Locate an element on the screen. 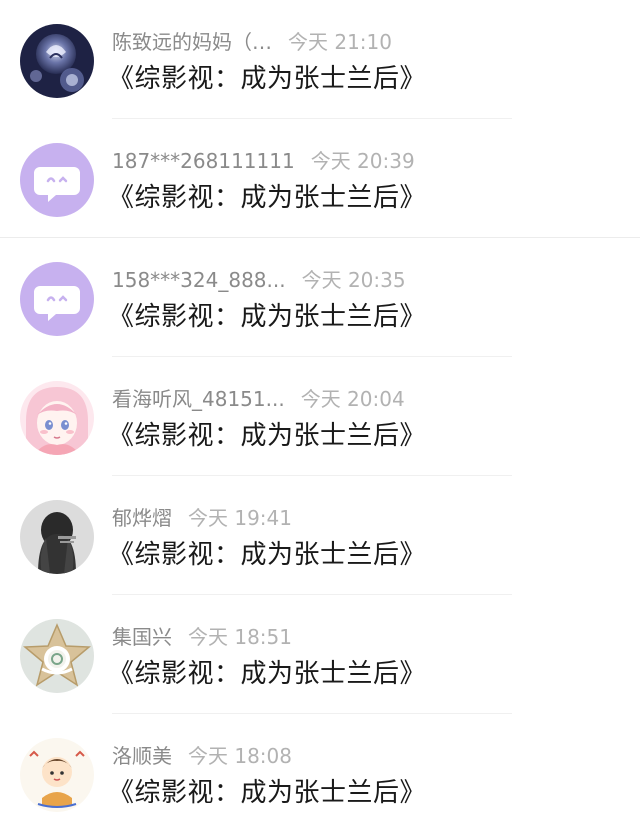 Image resolution: width=640 pixels, height=834 pixels. timestamp: 今天 18:51 is located at coordinates (240, 637).